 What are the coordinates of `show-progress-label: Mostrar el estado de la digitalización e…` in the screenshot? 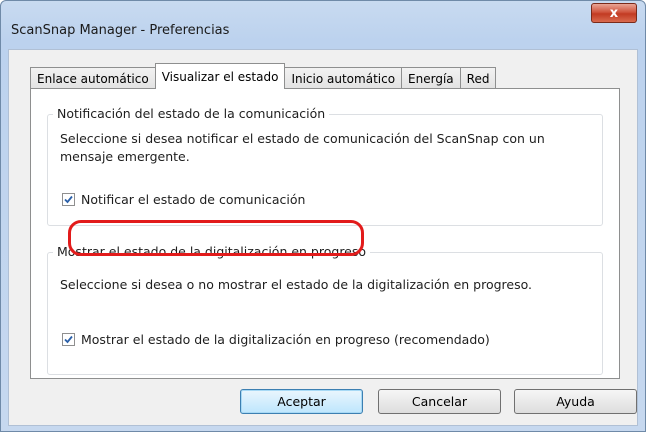 It's located at (285, 339).